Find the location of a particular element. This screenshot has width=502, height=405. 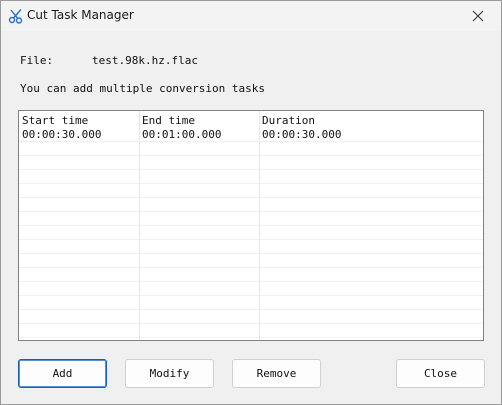

remove-button: Remove is located at coordinates (276, 373).